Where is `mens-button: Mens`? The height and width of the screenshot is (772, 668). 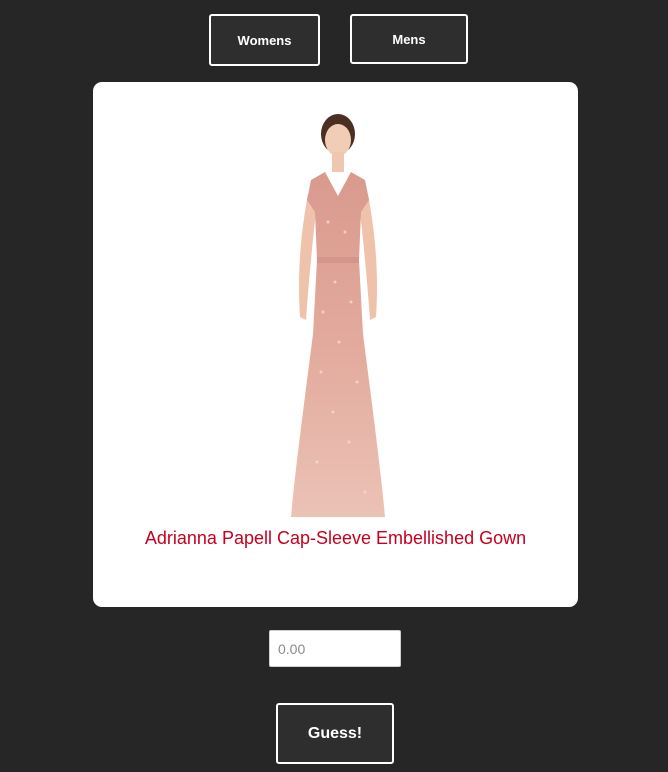 mens-button: Mens is located at coordinates (409, 39).